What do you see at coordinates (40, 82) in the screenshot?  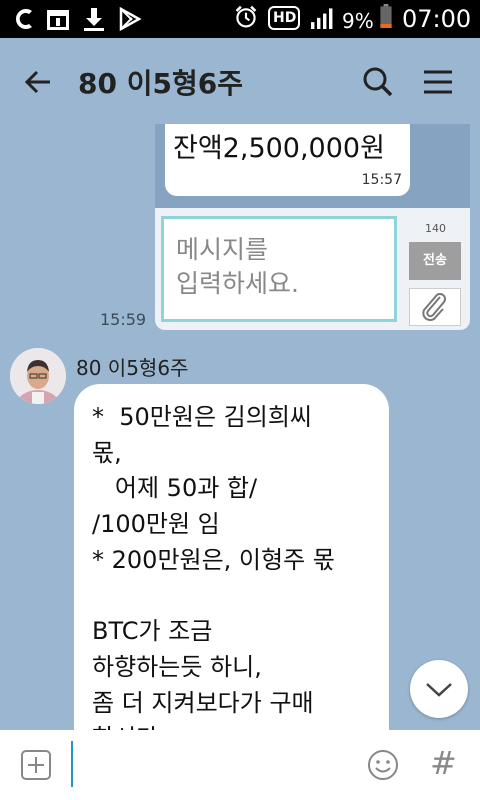 I see `back-arrow-icon` at bounding box center [40, 82].